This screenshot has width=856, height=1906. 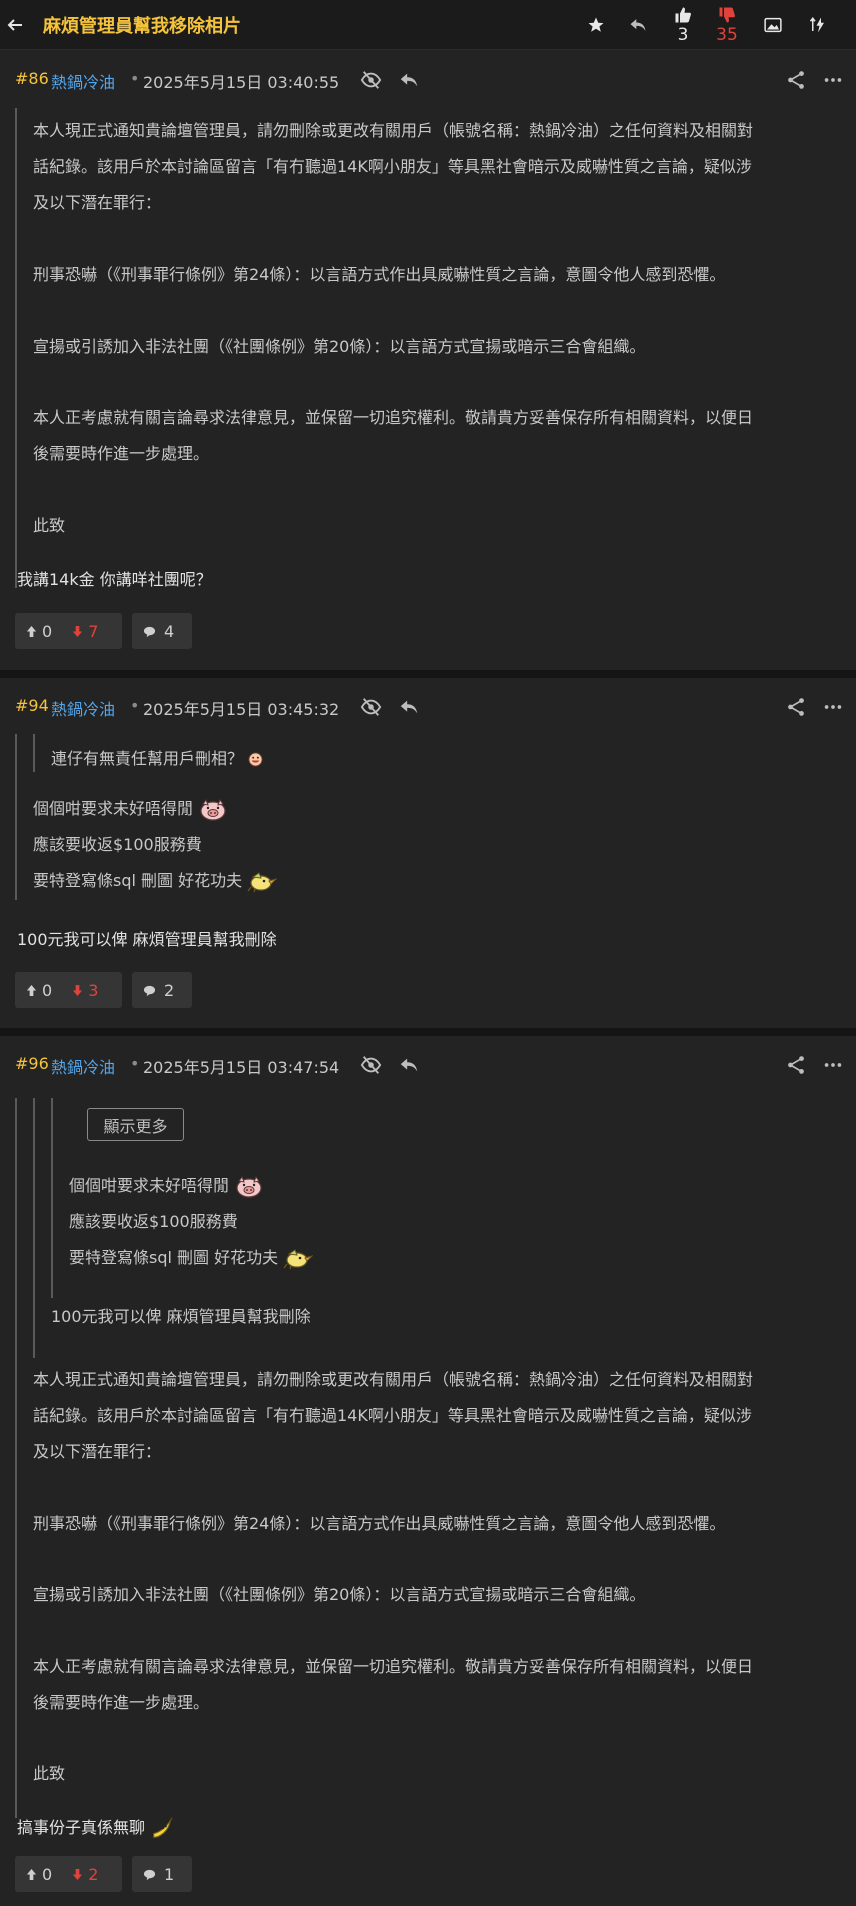 What do you see at coordinates (49, 525) in the screenshot?
I see `quote-line: 此致` at bounding box center [49, 525].